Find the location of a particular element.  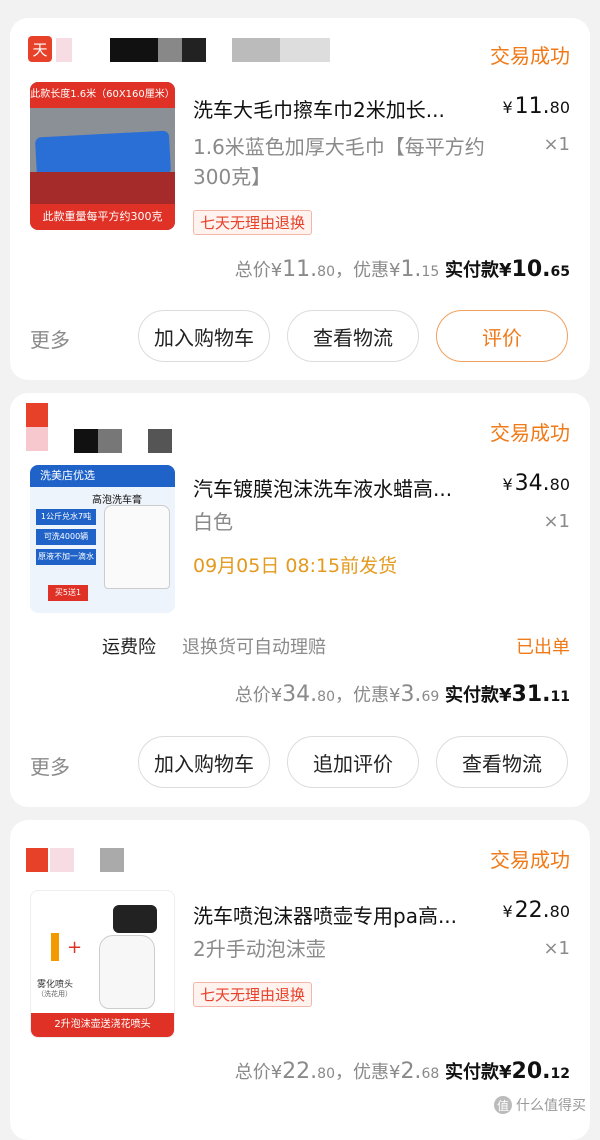

site-watermark: 值 什么值得买 is located at coordinates (540, 1105).